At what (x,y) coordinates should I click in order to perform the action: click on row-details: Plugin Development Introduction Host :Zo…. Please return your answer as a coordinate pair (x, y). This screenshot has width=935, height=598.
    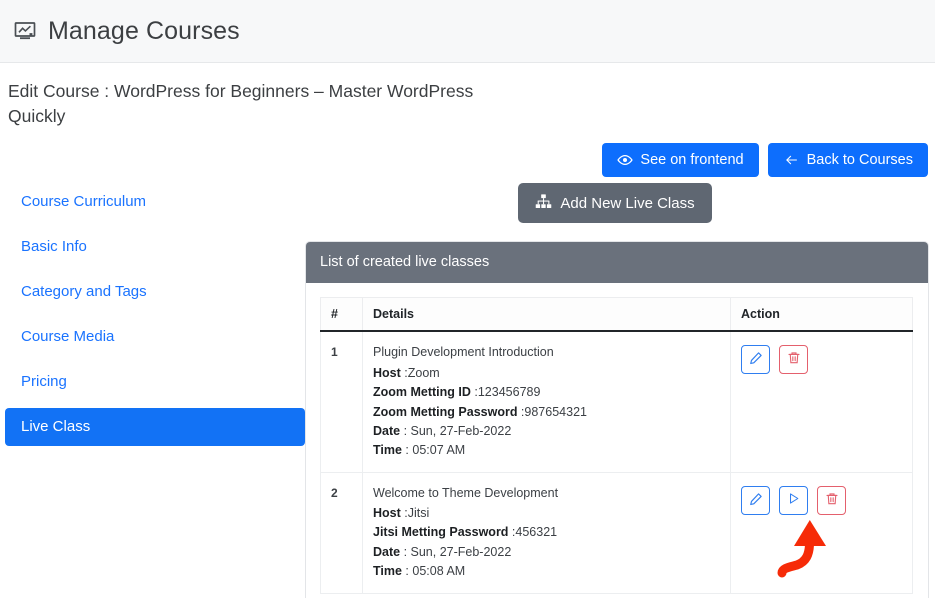
    Looking at the image, I should click on (546, 402).